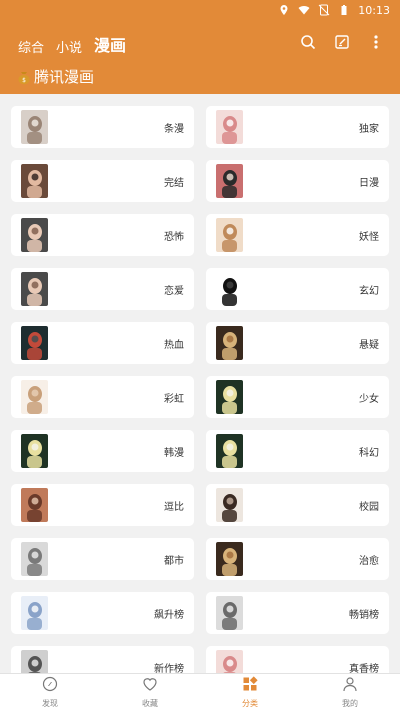 The height and width of the screenshot is (711, 400). What do you see at coordinates (174, 237) in the screenshot?
I see `category-label: 恐怖` at bounding box center [174, 237].